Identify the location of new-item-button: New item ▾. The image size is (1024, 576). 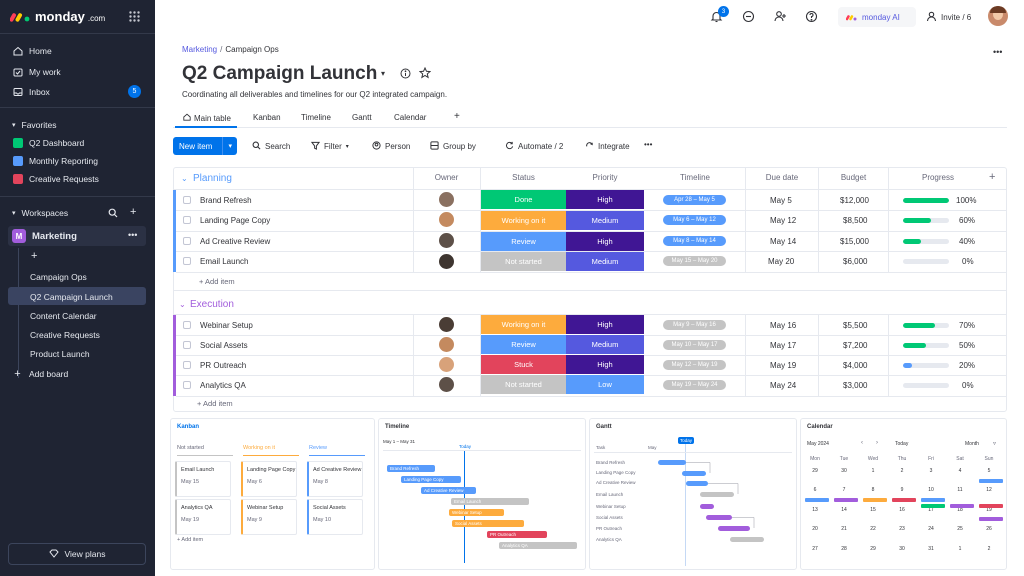
(205, 146).